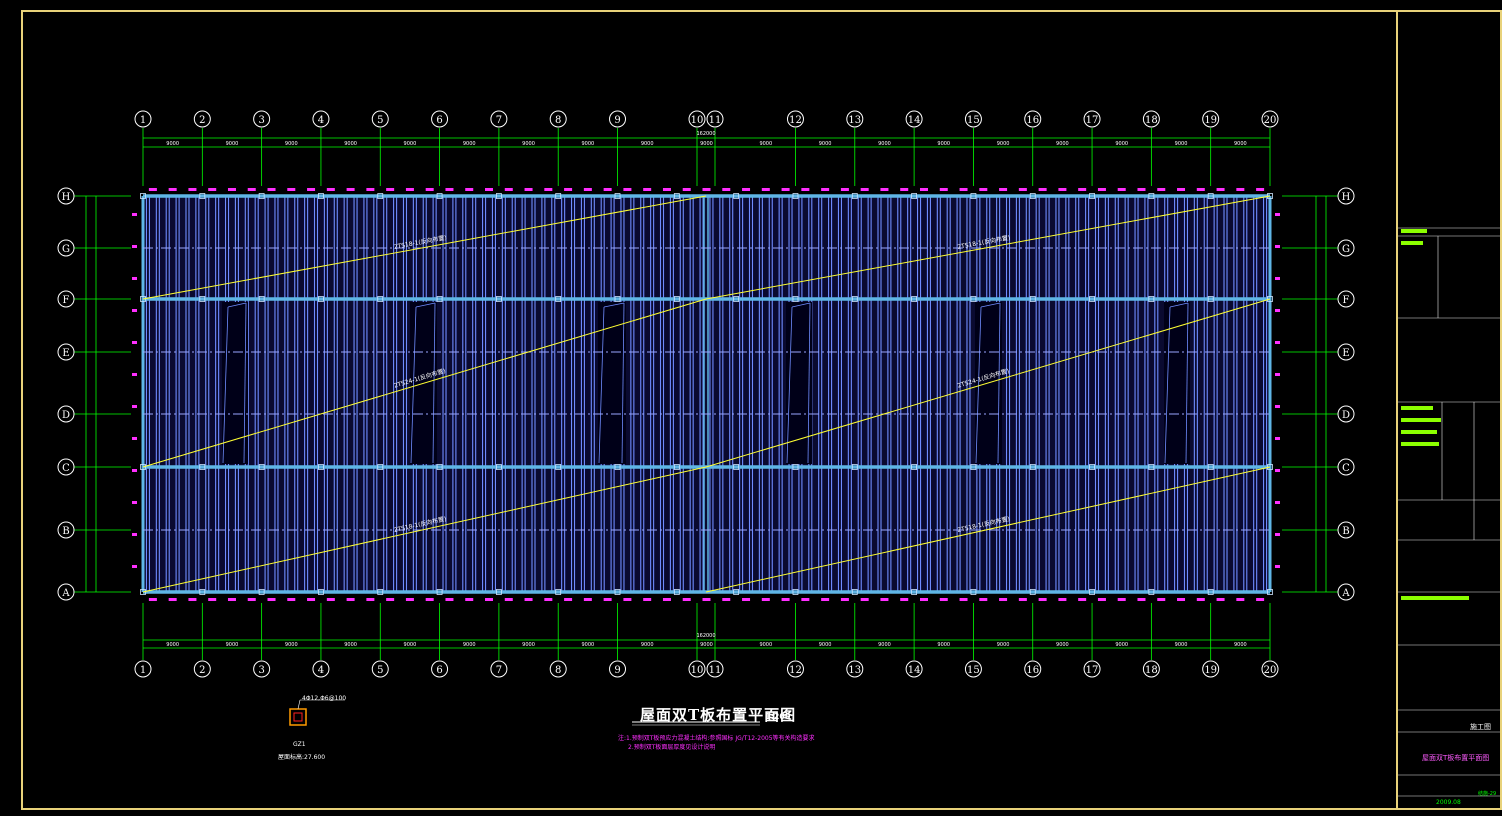 The width and height of the screenshot is (1502, 816). Describe the element at coordinates (778, 716) in the screenshot. I see `drawing-scale: 1:200` at that location.